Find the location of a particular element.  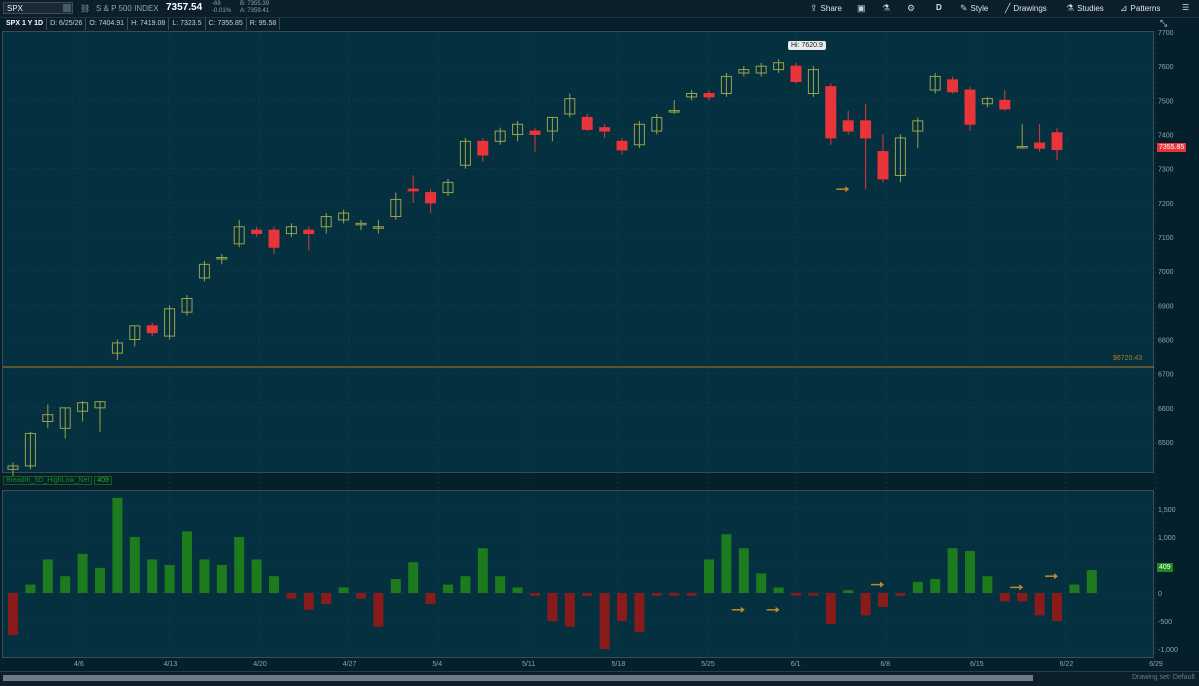

drawing-set-label: Drawing set: Default is located at coordinates (1163, 677).